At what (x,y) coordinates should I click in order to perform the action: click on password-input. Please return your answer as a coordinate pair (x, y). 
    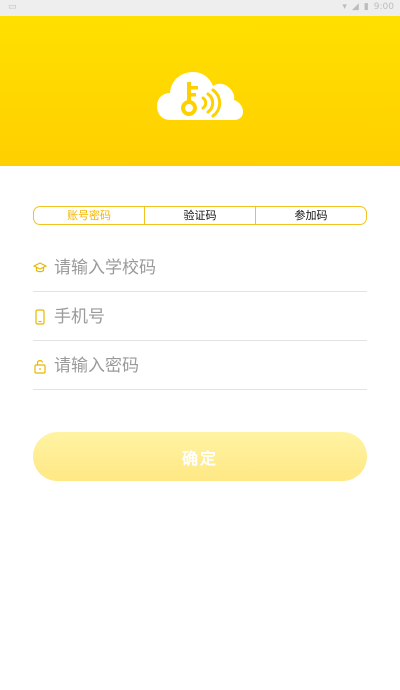
    Looking at the image, I should click on (204, 366).